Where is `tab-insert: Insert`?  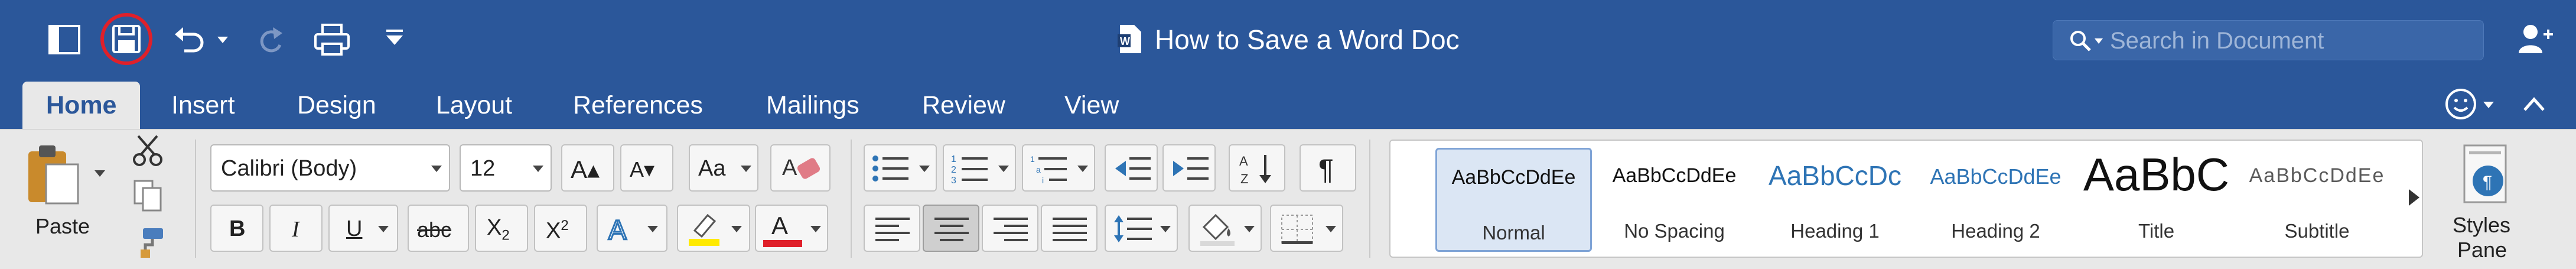
tab-insert: Insert is located at coordinates (203, 106).